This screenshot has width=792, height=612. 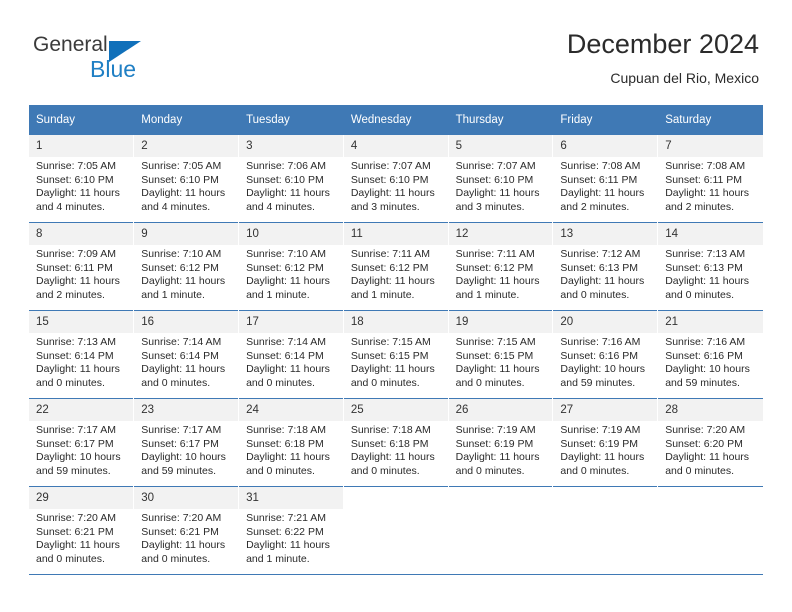 What do you see at coordinates (181, 430) in the screenshot?
I see `sunrise-text: Sunrise: 7:17 AM` at bounding box center [181, 430].